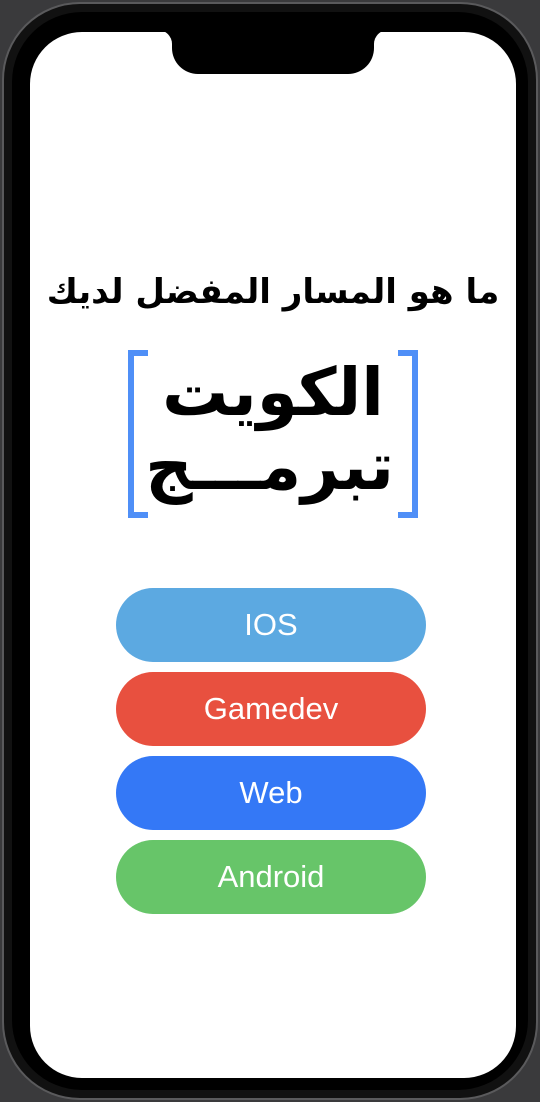 The image size is (540, 1102). What do you see at coordinates (273, 392) in the screenshot?
I see `logo-line-kuwait: الكويت` at bounding box center [273, 392].